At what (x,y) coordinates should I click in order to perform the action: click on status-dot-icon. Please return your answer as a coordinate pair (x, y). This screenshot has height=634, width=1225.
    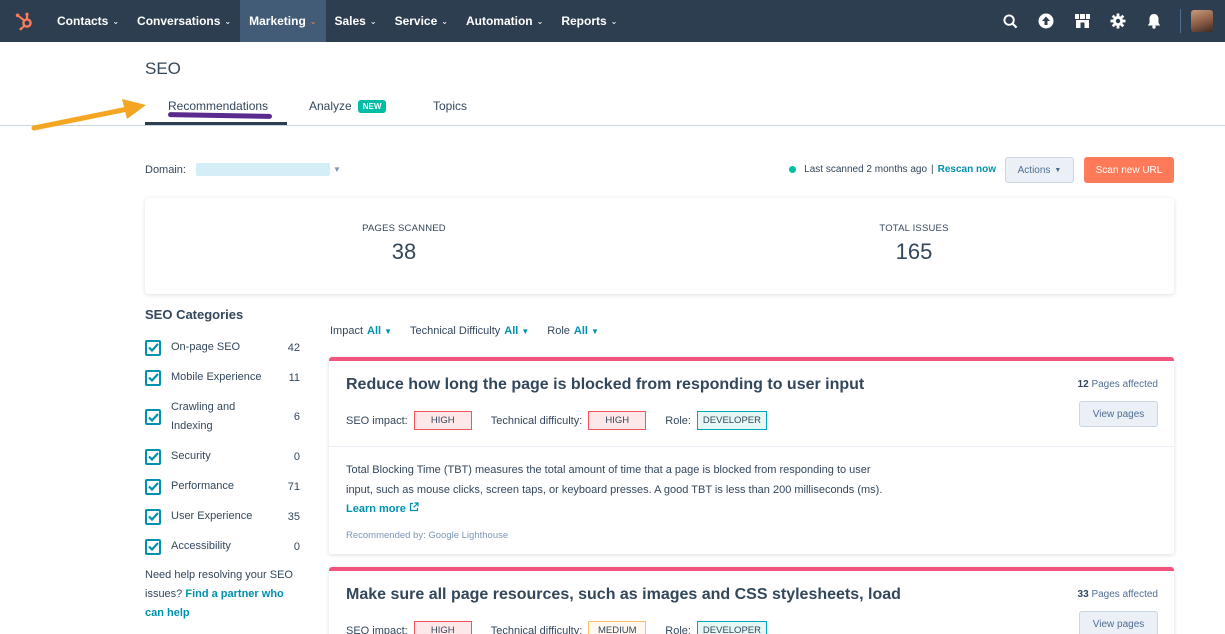
    Looking at the image, I should click on (793, 169).